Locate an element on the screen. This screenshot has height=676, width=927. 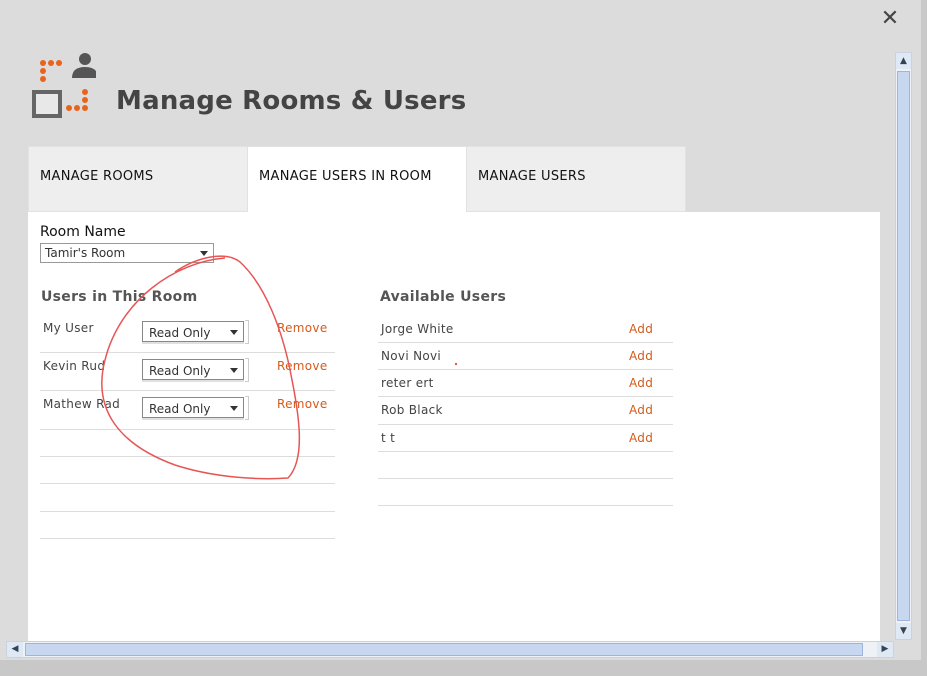
horizontal-scrollbar: ◀ ▶ is located at coordinates (450, 649).